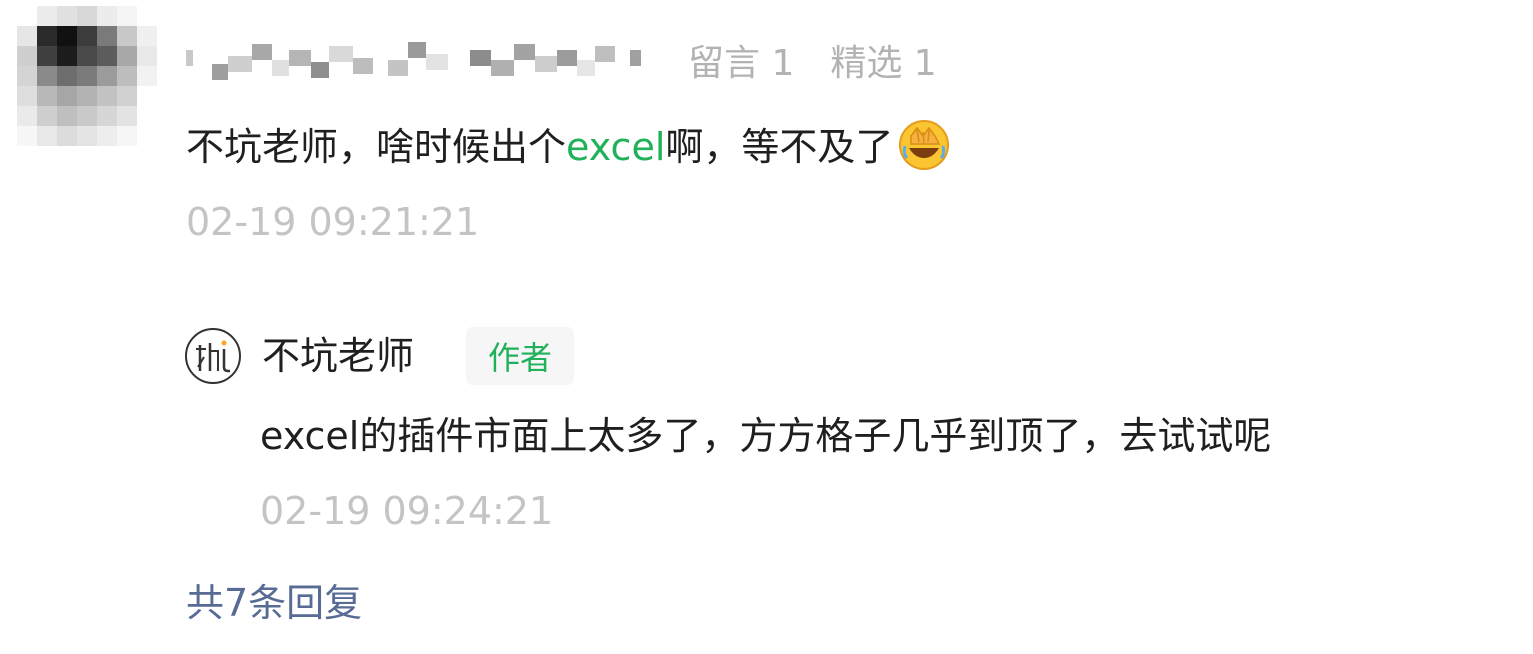 The height and width of the screenshot is (654, 1533). Describe the element at coordinates (741, 63) in the screenshot. I see `comments-count: 留言 1` at that location.